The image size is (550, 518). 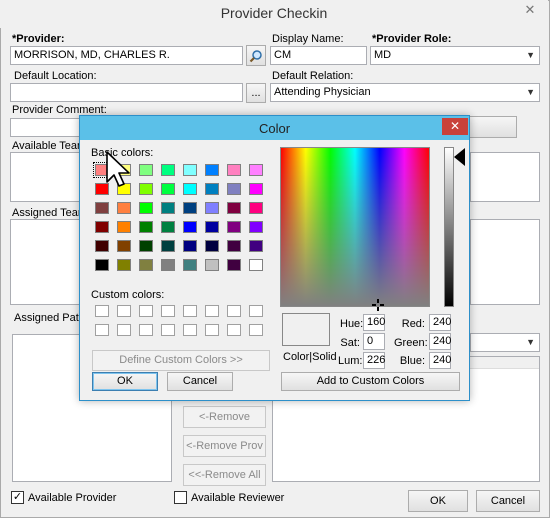 What do you see at coordinates (438, 501) in the screenshot?
I see `ok-button: OK` at bounding box center [438, 501].